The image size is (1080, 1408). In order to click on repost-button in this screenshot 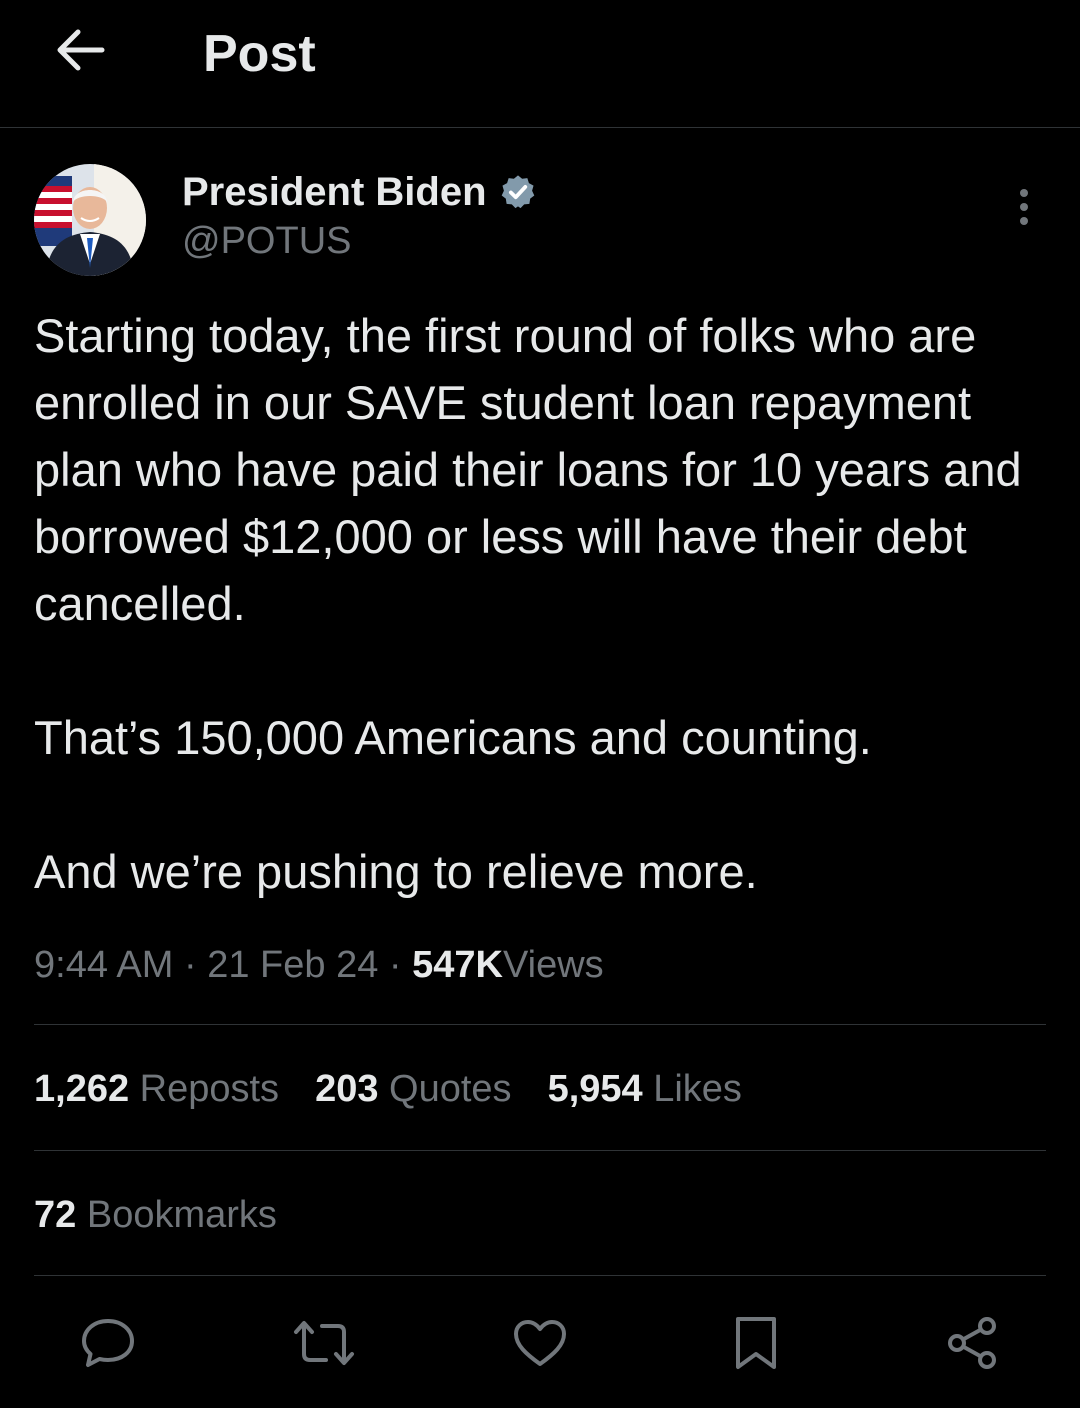, I will do `click(324, 1345)`.